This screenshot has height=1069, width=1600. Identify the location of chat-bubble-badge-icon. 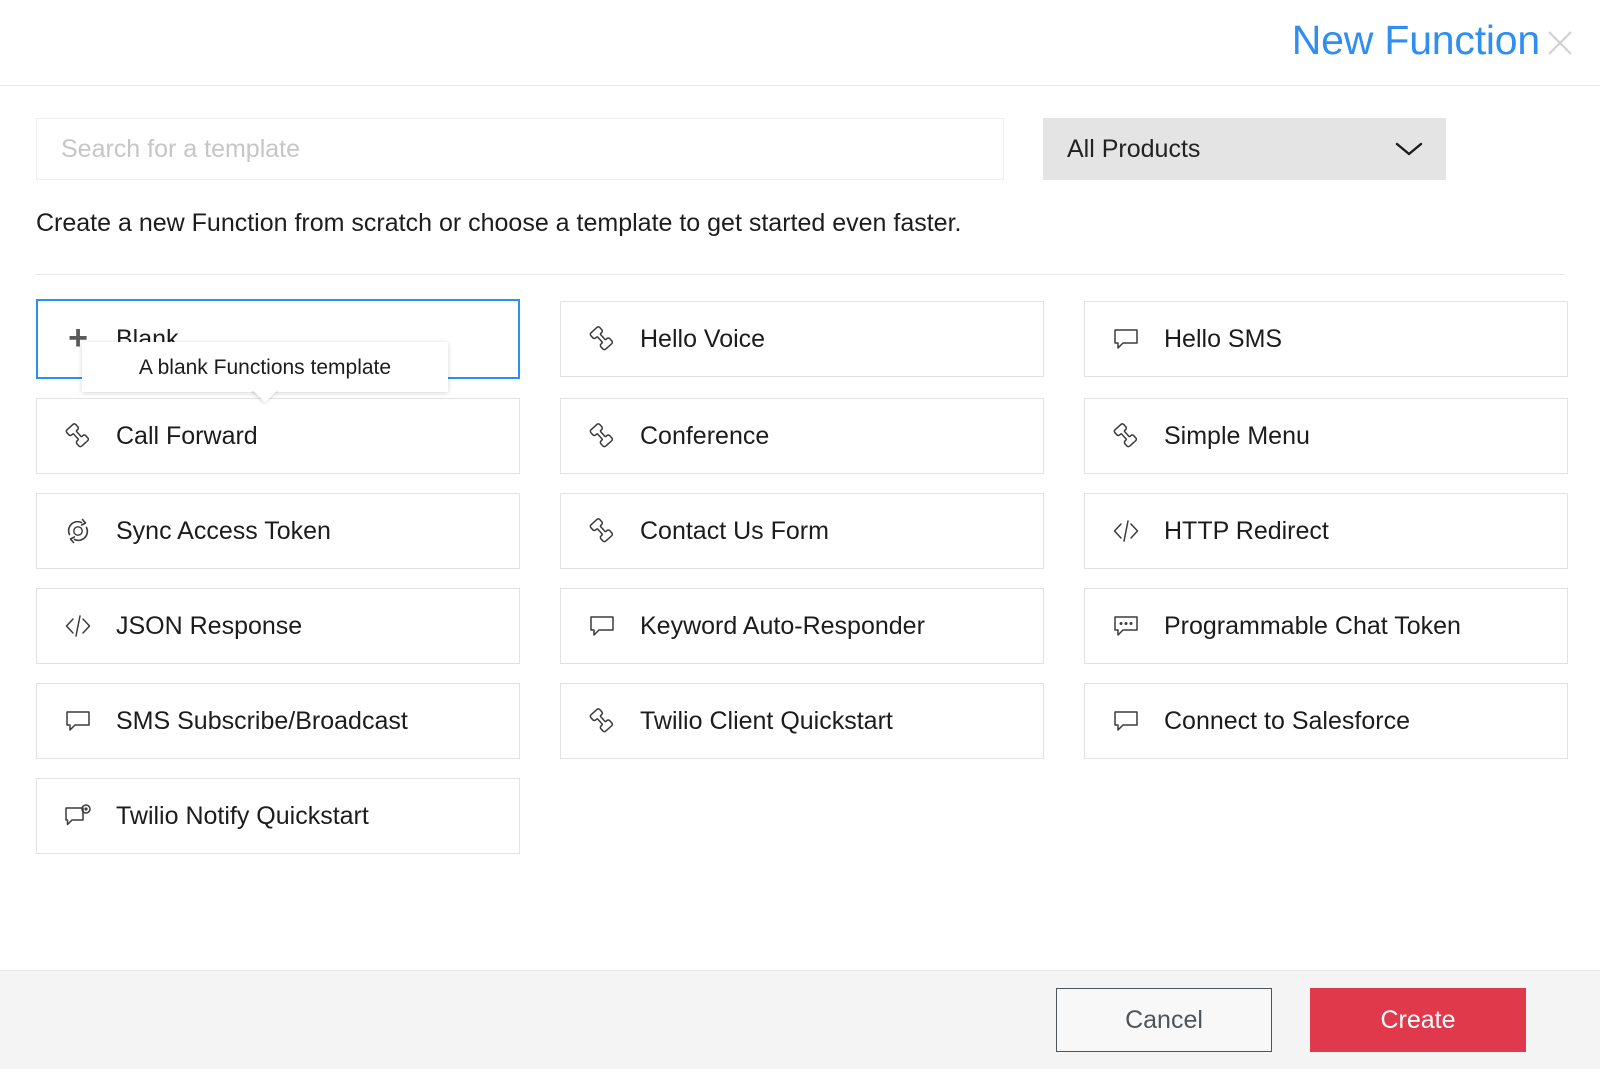
(78, 816).